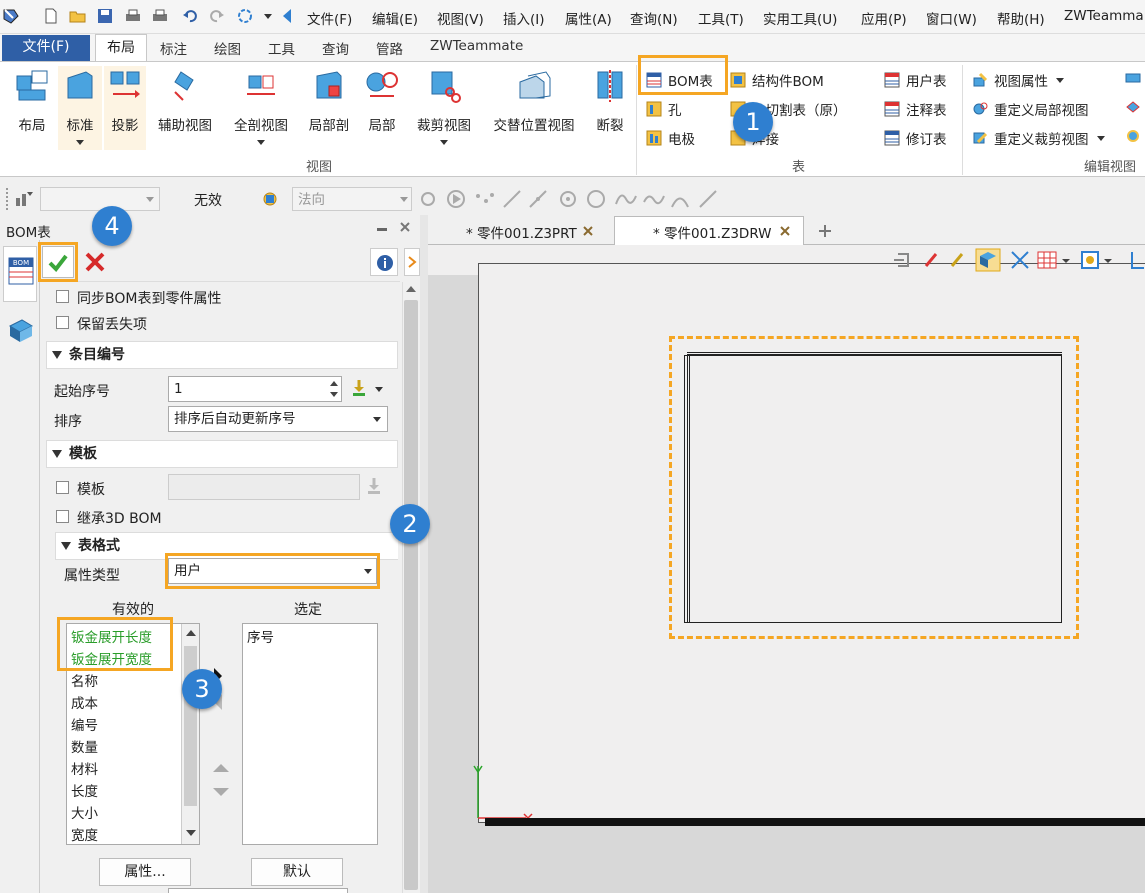 The image size is (1145, 893). Describe the element at coordinates (217, 16) in the screenshot. I see `redo-icon` at that location.